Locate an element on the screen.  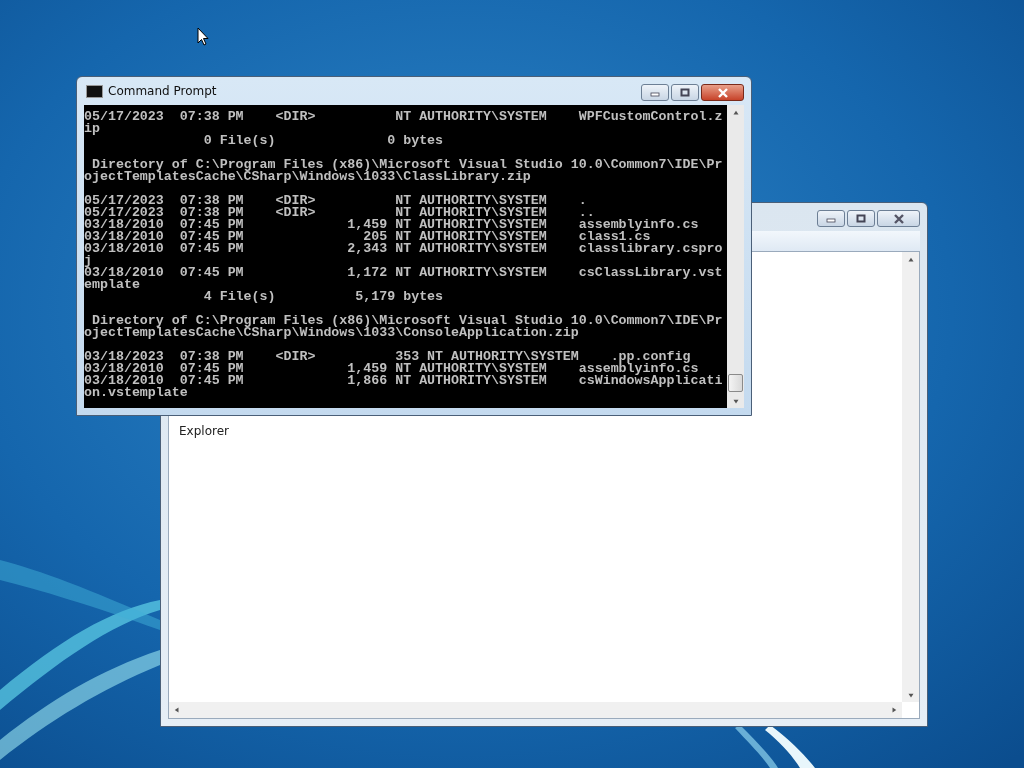
console-line: 03/18/2023 07:38 PM <DIR> 353 NT AUTHORITY\SYSTEM .pp.config is located at coordinates (387, 357).